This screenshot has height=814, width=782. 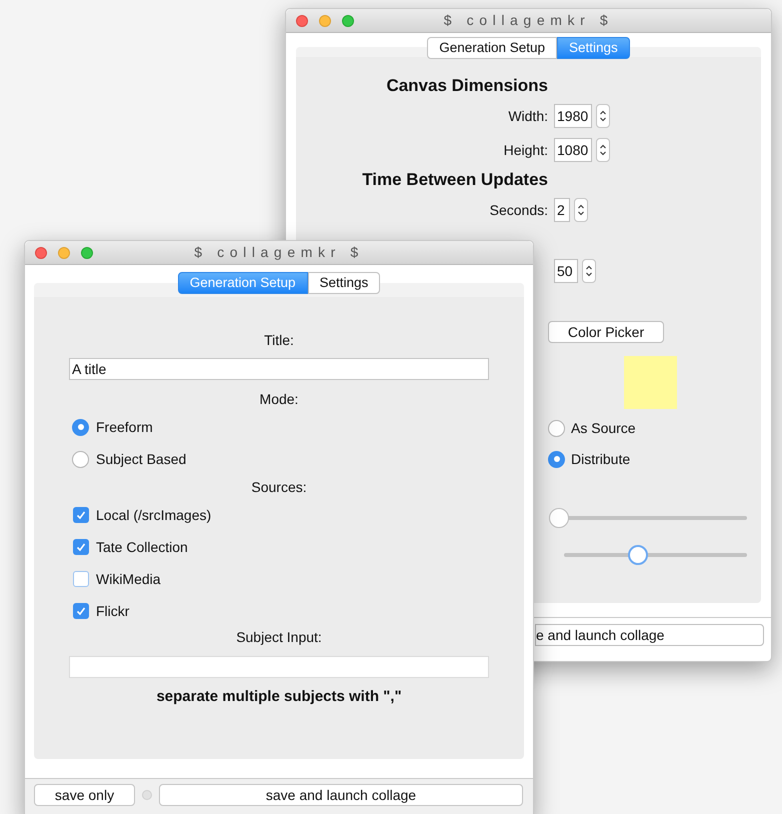 What do you see at coordinates (279, 487) in the screenshot?
I see `section-label: Sources:` at bounding box center [279, 487].